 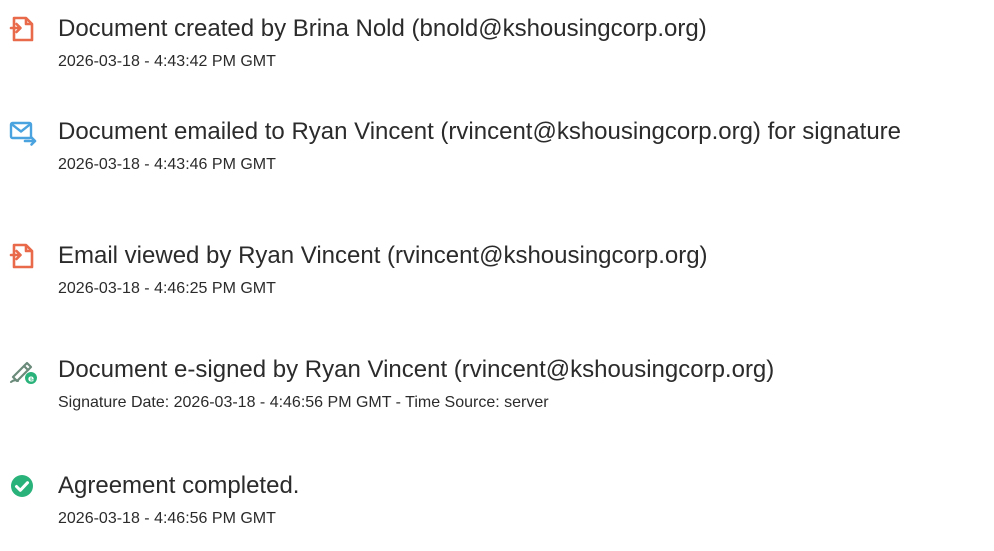 What do you see at coordinates (167, 518) in the screenshot?
I see `event-timestamp: 2026-03-18 - 4:46:56 PM GMT` at bounding box center [167, 518].